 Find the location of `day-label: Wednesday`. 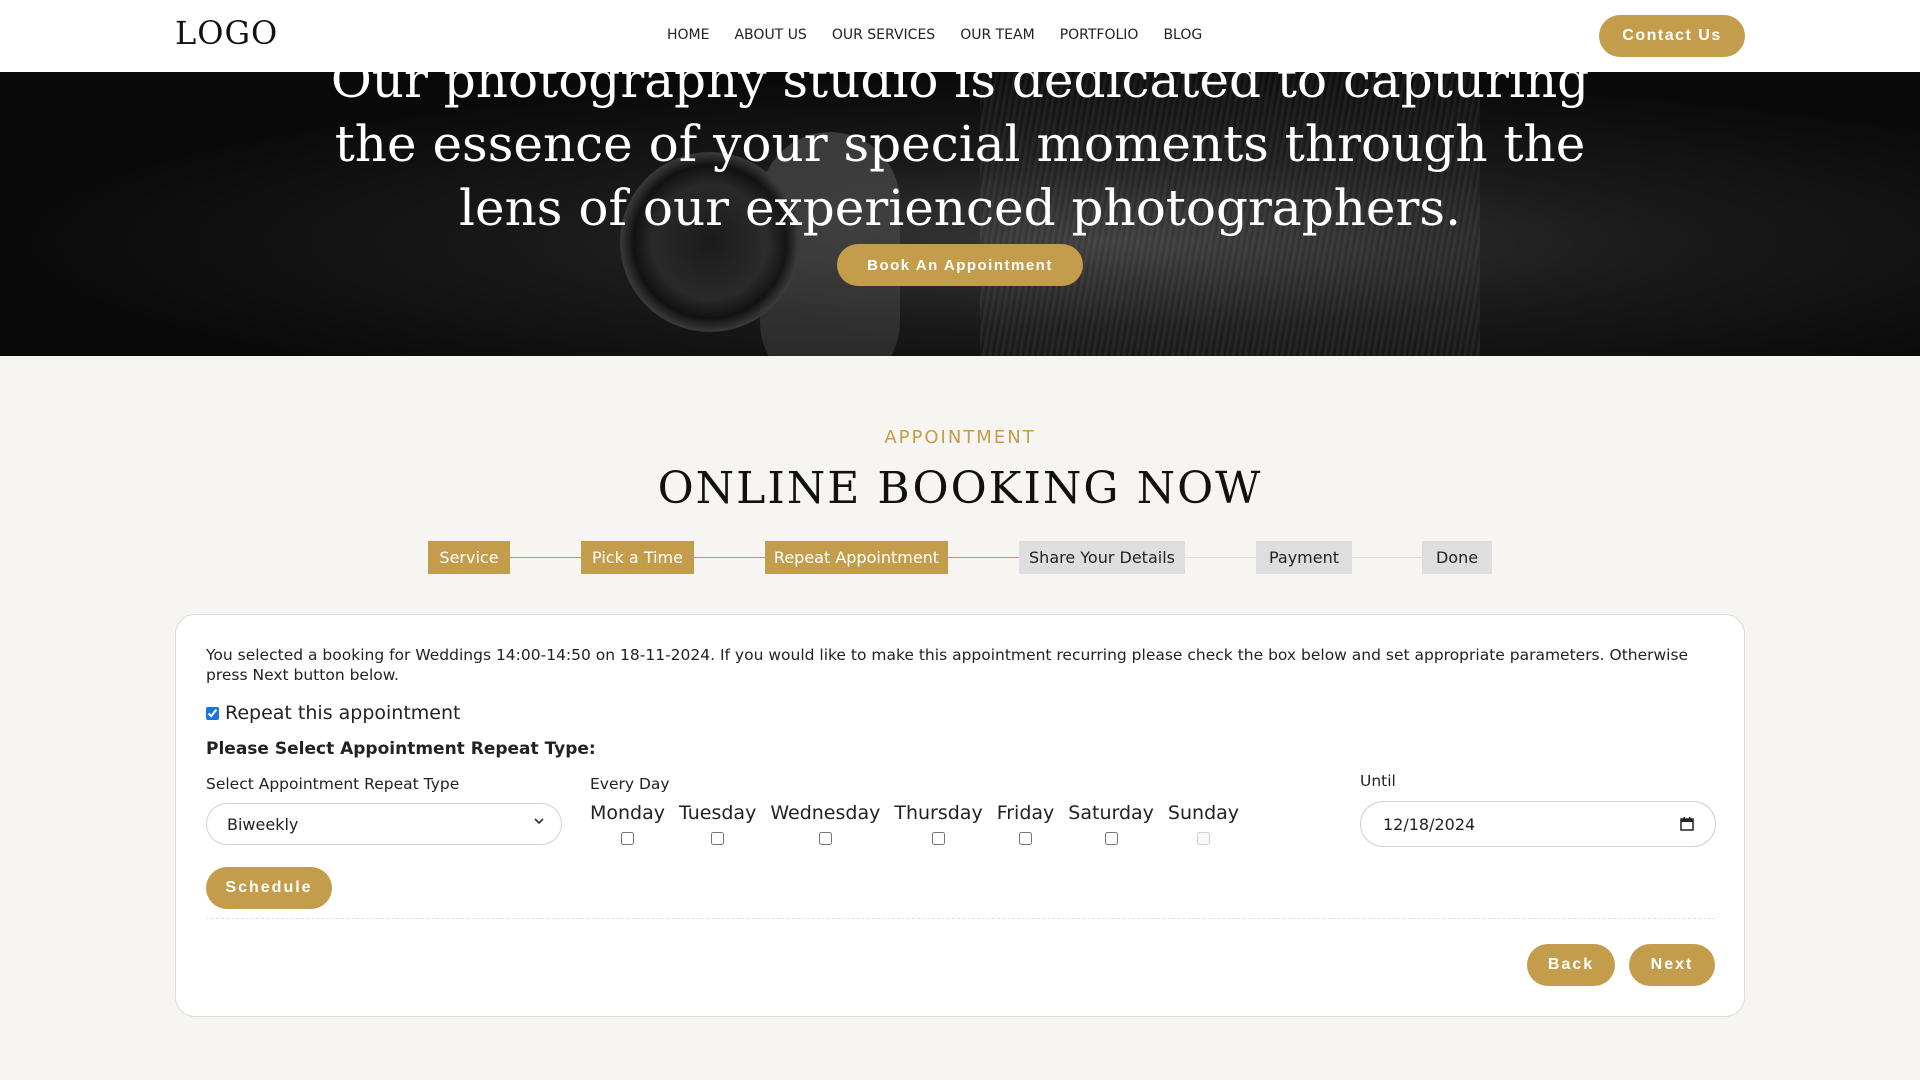

day-label: Wednesday is located at coordinates (825, 813).